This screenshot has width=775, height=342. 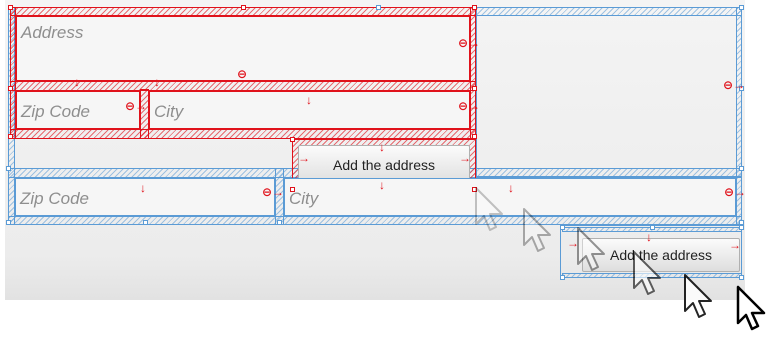 I want to click on layout-guide-bottom-row, so click(x=375, y=220).